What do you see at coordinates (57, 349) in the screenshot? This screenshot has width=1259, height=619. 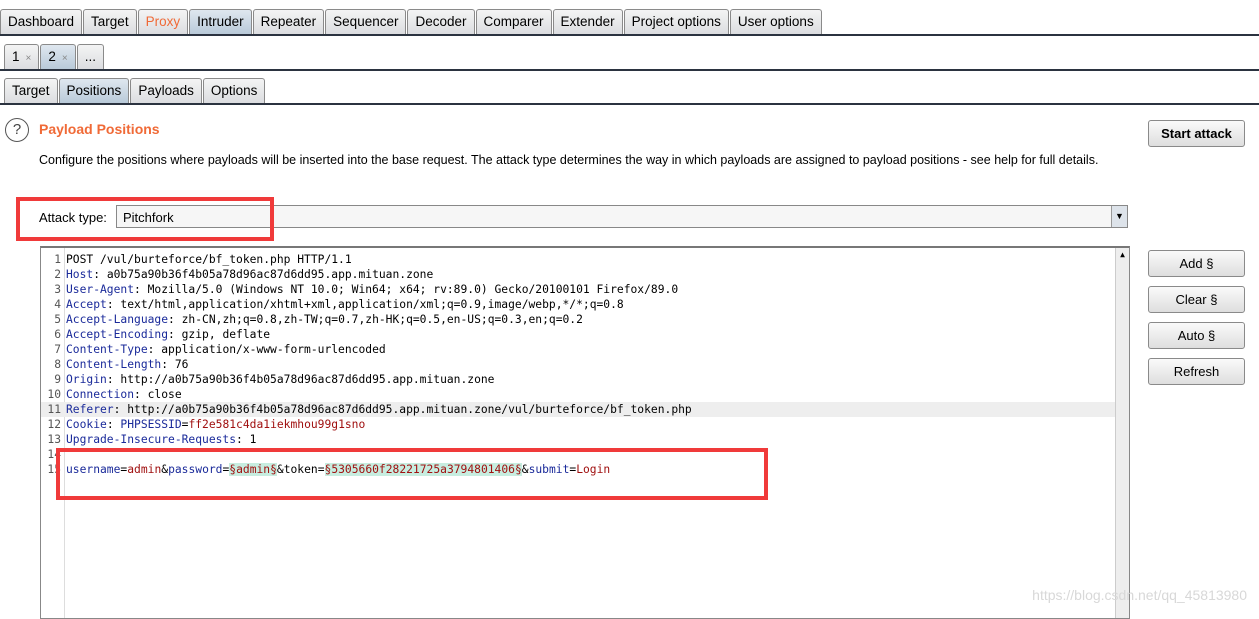 I see `line-number: 7` at bounding box center [57, 349].